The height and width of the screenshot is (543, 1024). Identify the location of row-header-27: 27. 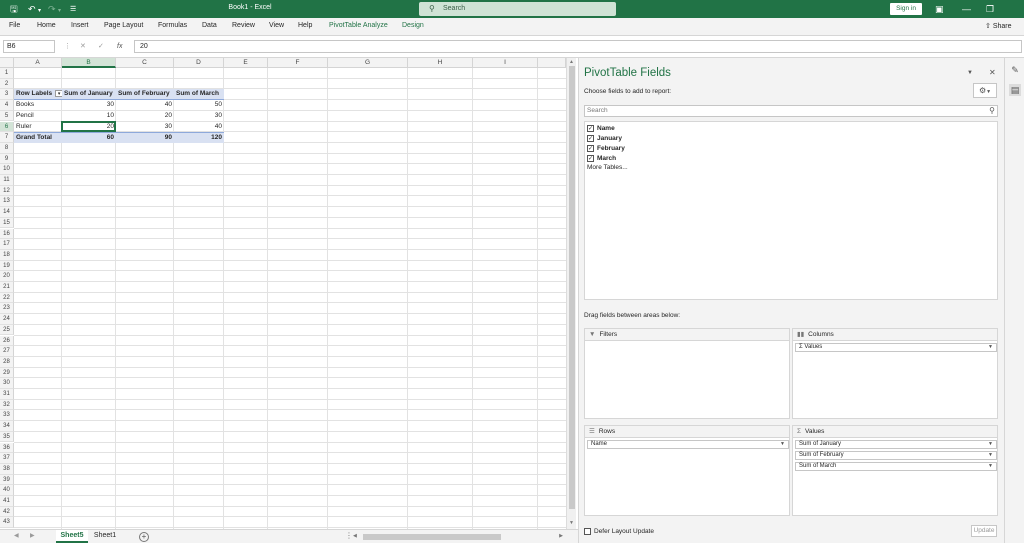
(7, 351).